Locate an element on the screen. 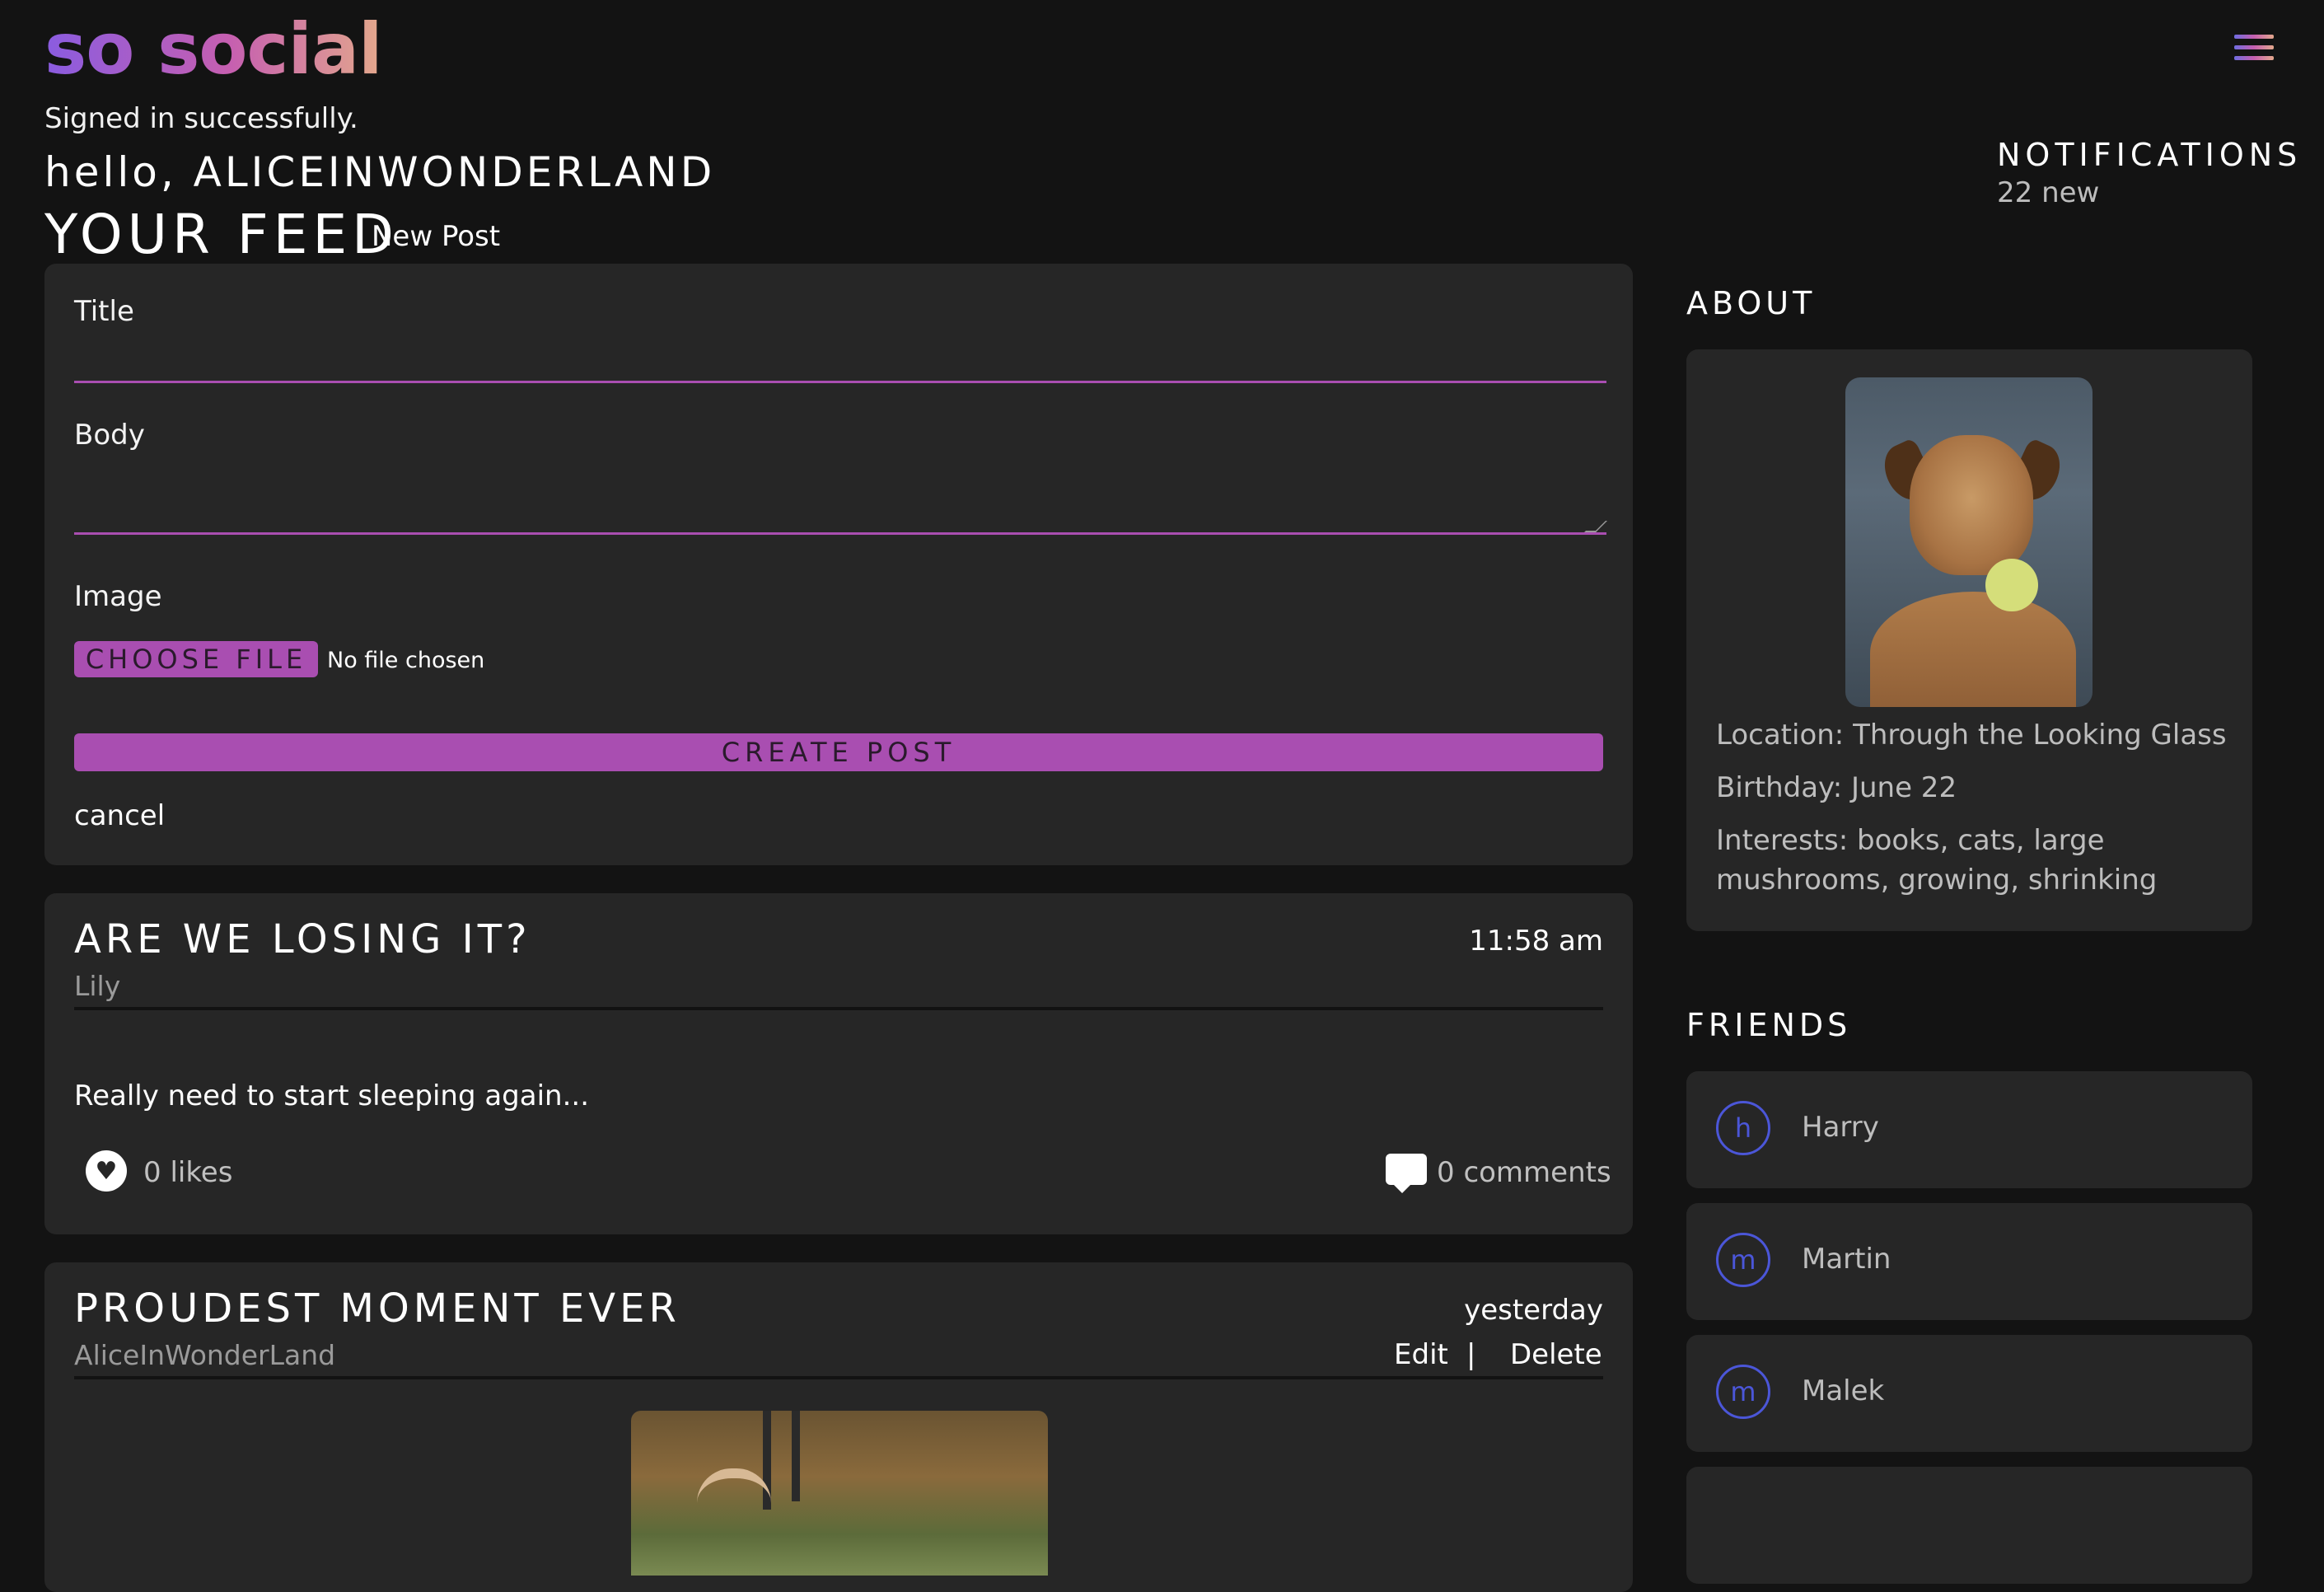 The image size is (2324, 1592). friend-name: Malek is located at coordinates (1843, 1390).